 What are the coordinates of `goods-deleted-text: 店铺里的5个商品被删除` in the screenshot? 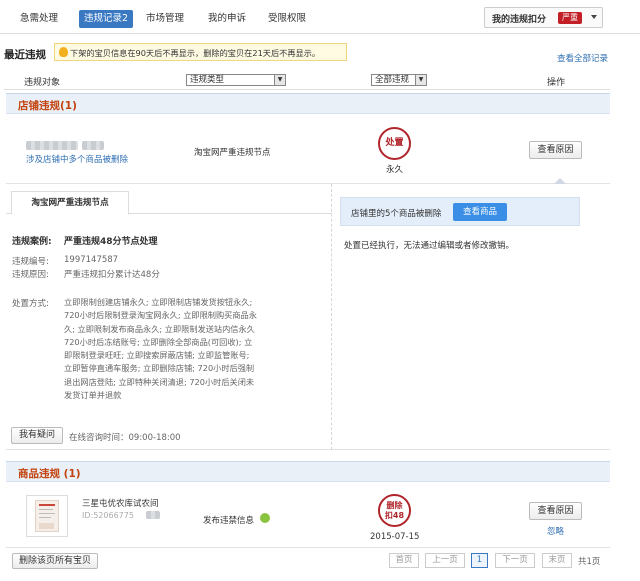 It's located at (396, 214).